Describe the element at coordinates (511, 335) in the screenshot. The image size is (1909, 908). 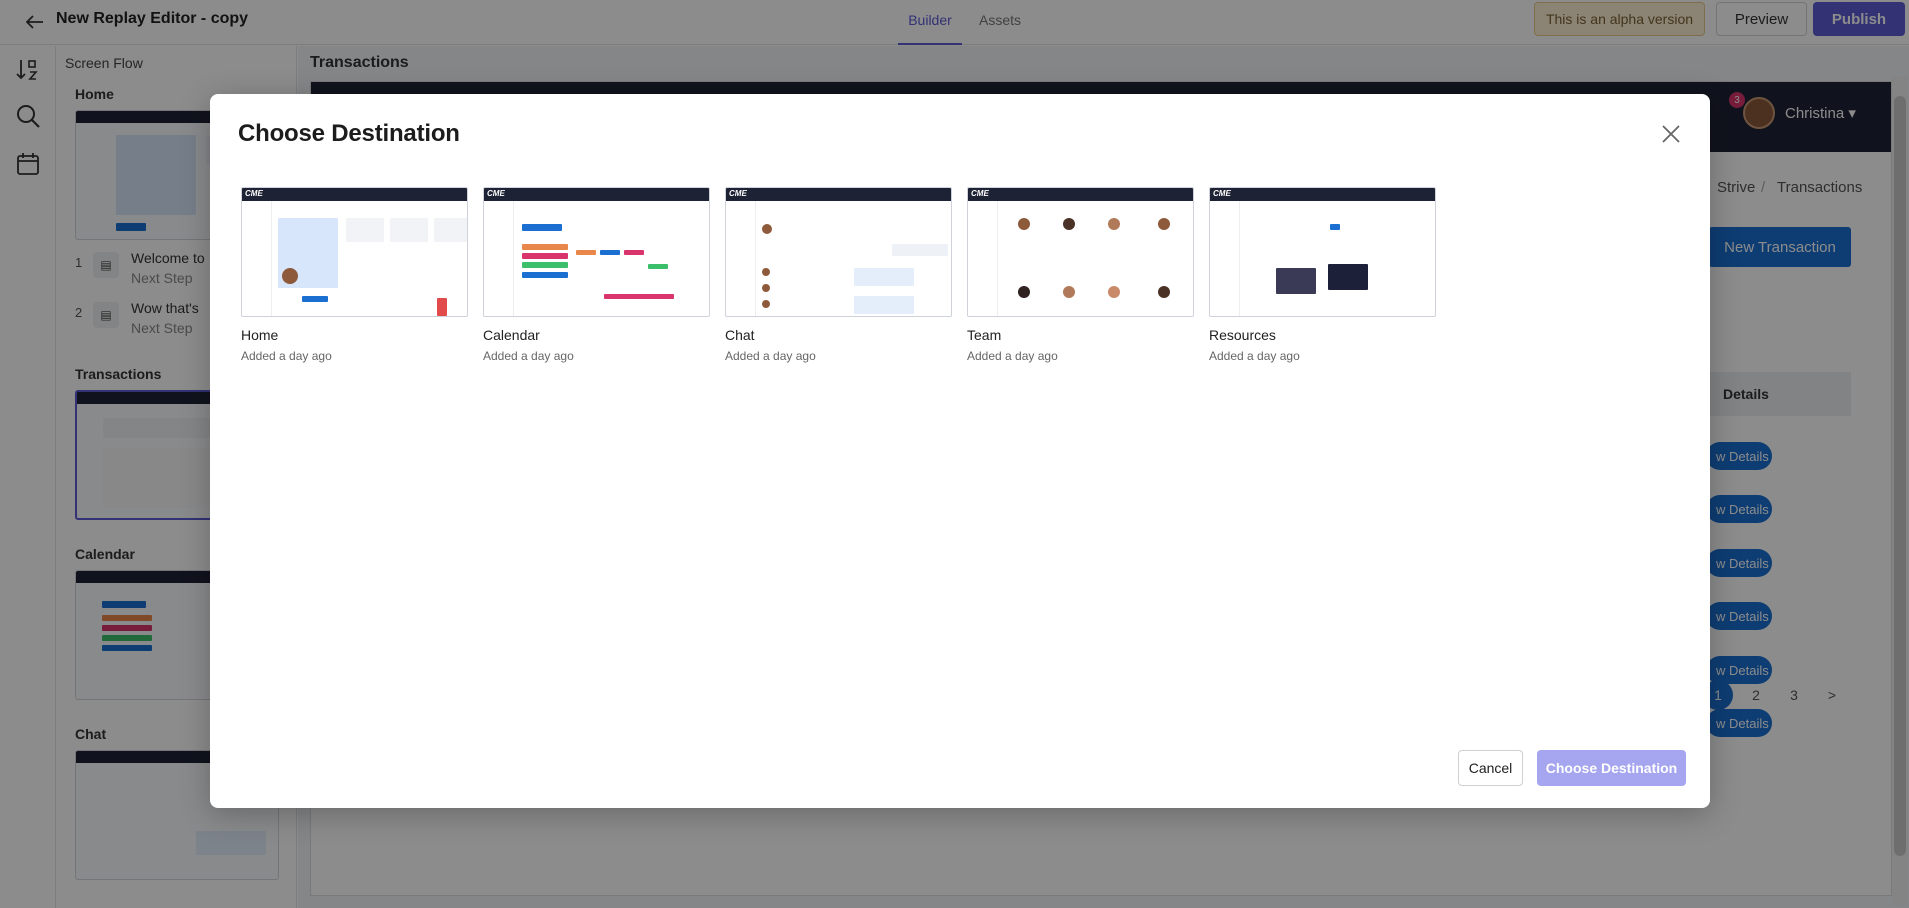
I see `destination-name: Calendar` at that location.